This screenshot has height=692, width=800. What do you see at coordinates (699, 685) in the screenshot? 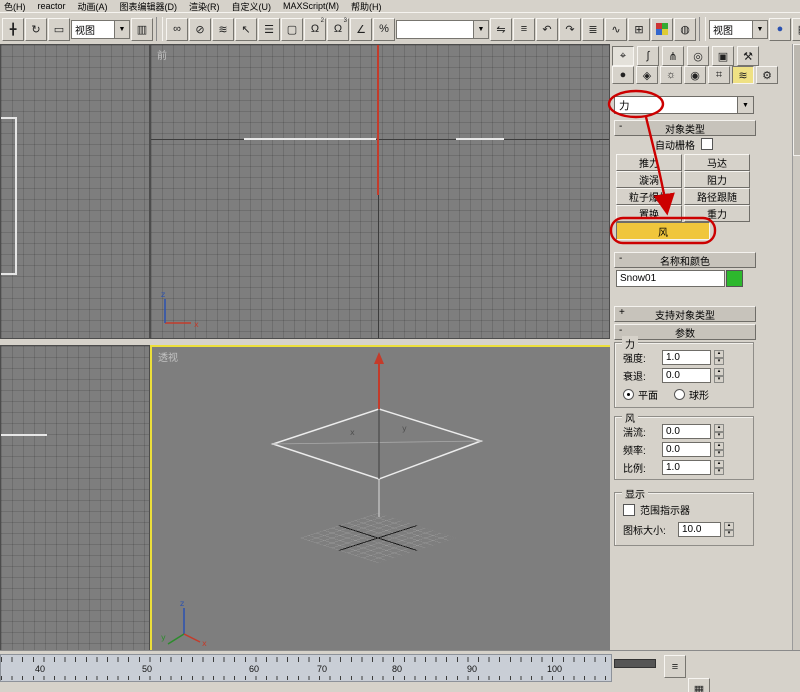
I see `status-grid-icon: ▦` at bounding box center [699, 685].